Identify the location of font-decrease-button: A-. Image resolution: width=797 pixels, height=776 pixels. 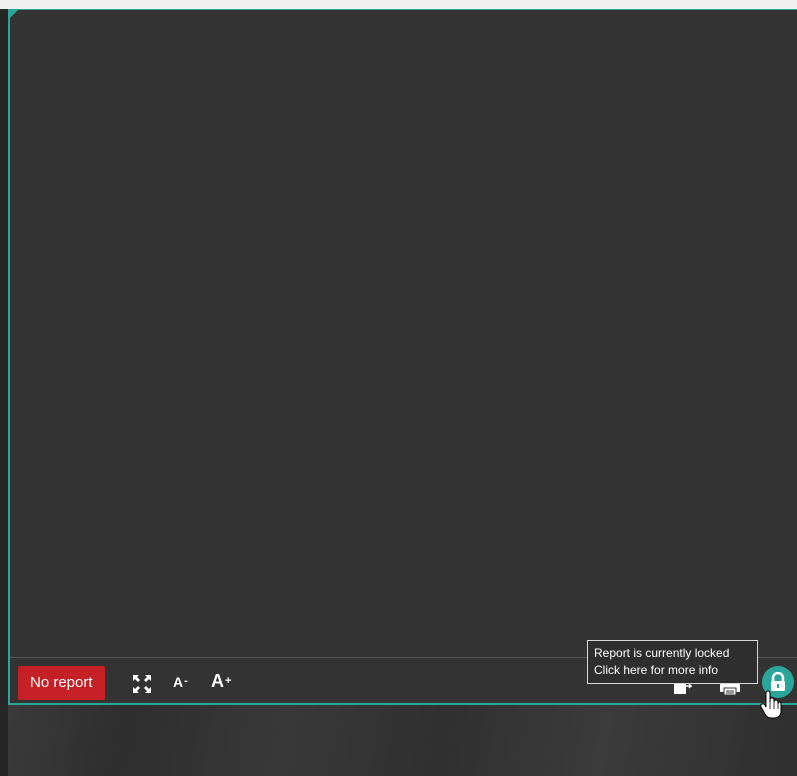
(180, 682).